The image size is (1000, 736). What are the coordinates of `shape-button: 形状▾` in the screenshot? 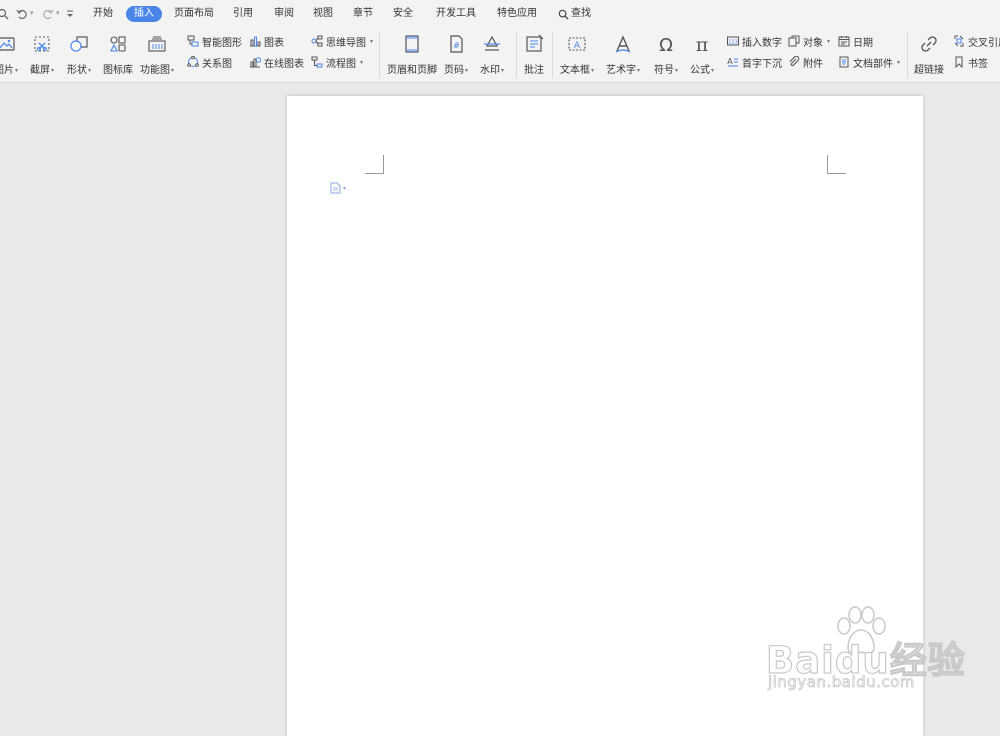 It's located at (79, 55).